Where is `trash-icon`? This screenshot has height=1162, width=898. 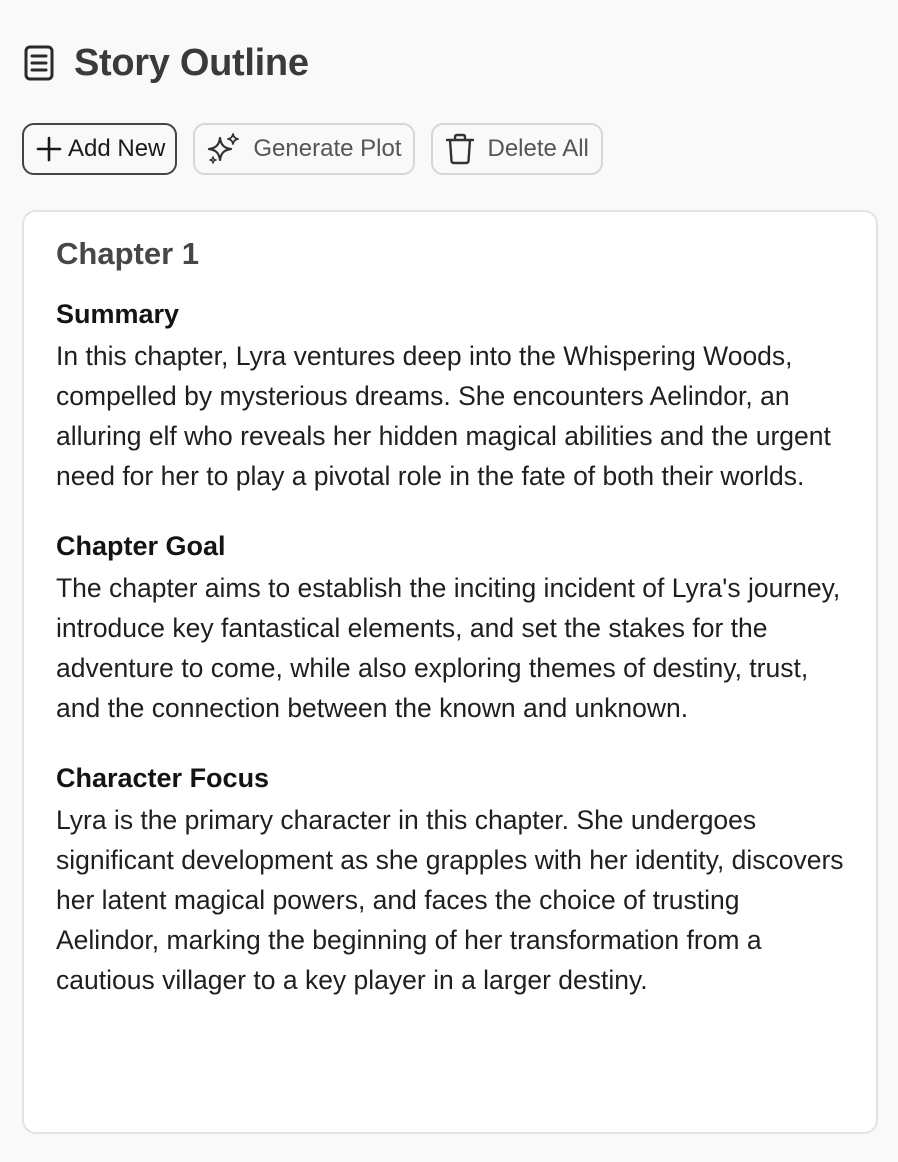 trash-icon is located at coordinates (460, 149).